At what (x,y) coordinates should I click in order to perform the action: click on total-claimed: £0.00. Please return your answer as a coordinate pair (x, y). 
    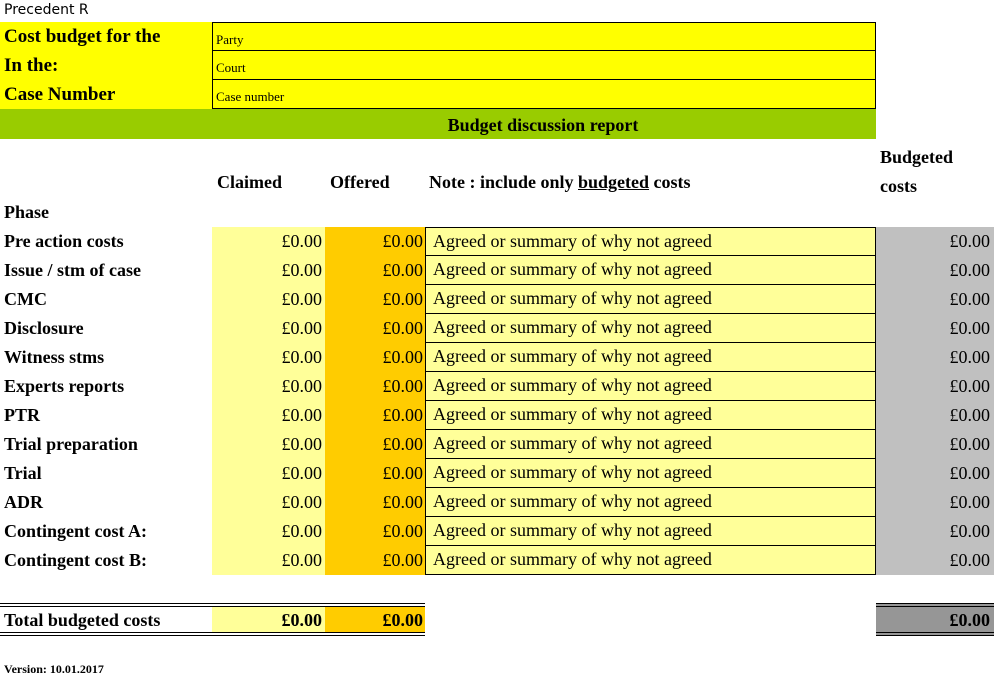
    Looking at the image, I should click on (268, 619).